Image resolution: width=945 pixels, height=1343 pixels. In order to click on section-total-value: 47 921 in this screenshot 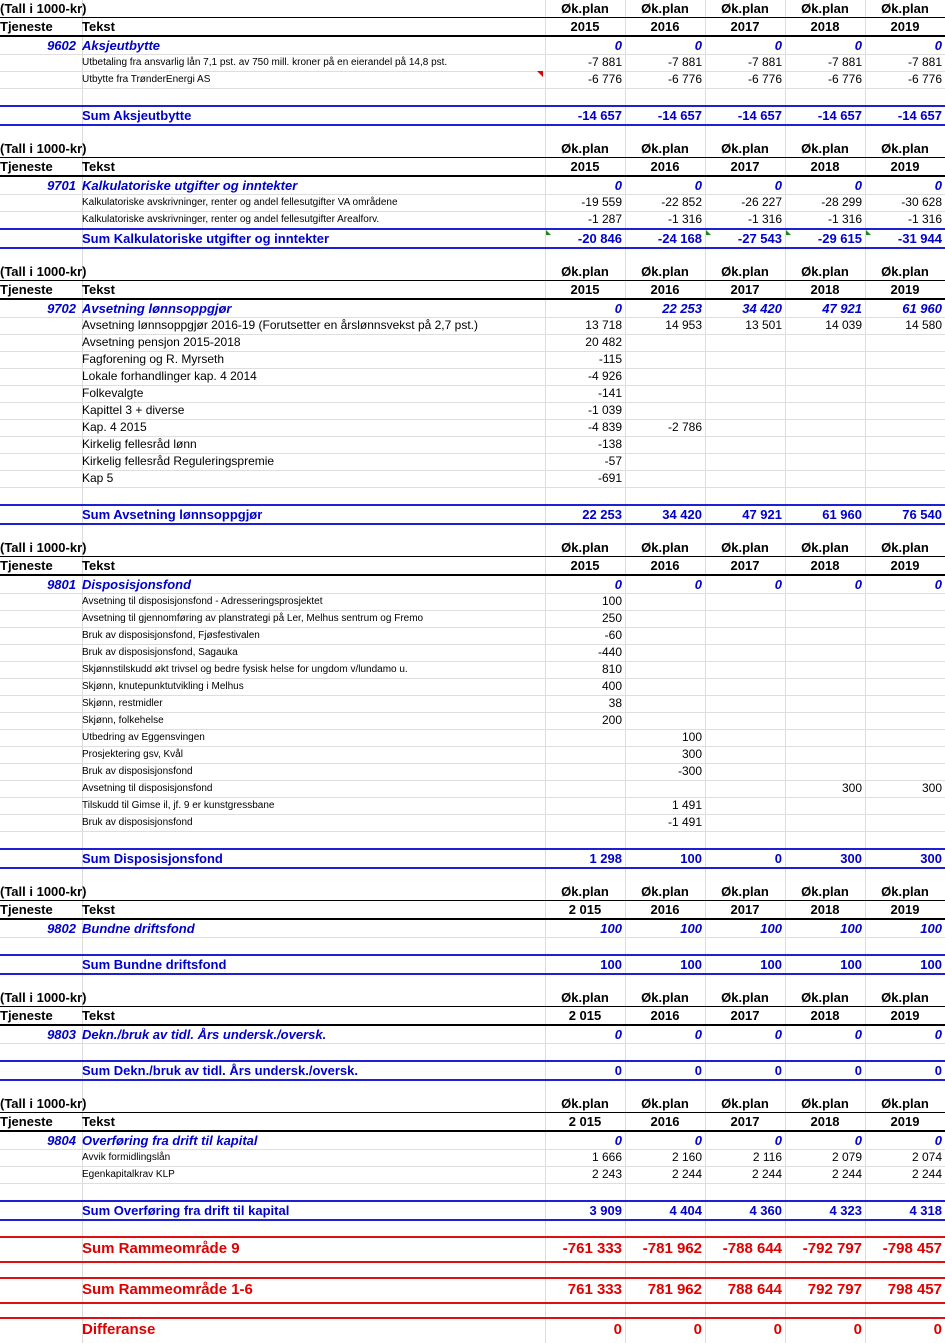, I will do `click(842, 308)`.